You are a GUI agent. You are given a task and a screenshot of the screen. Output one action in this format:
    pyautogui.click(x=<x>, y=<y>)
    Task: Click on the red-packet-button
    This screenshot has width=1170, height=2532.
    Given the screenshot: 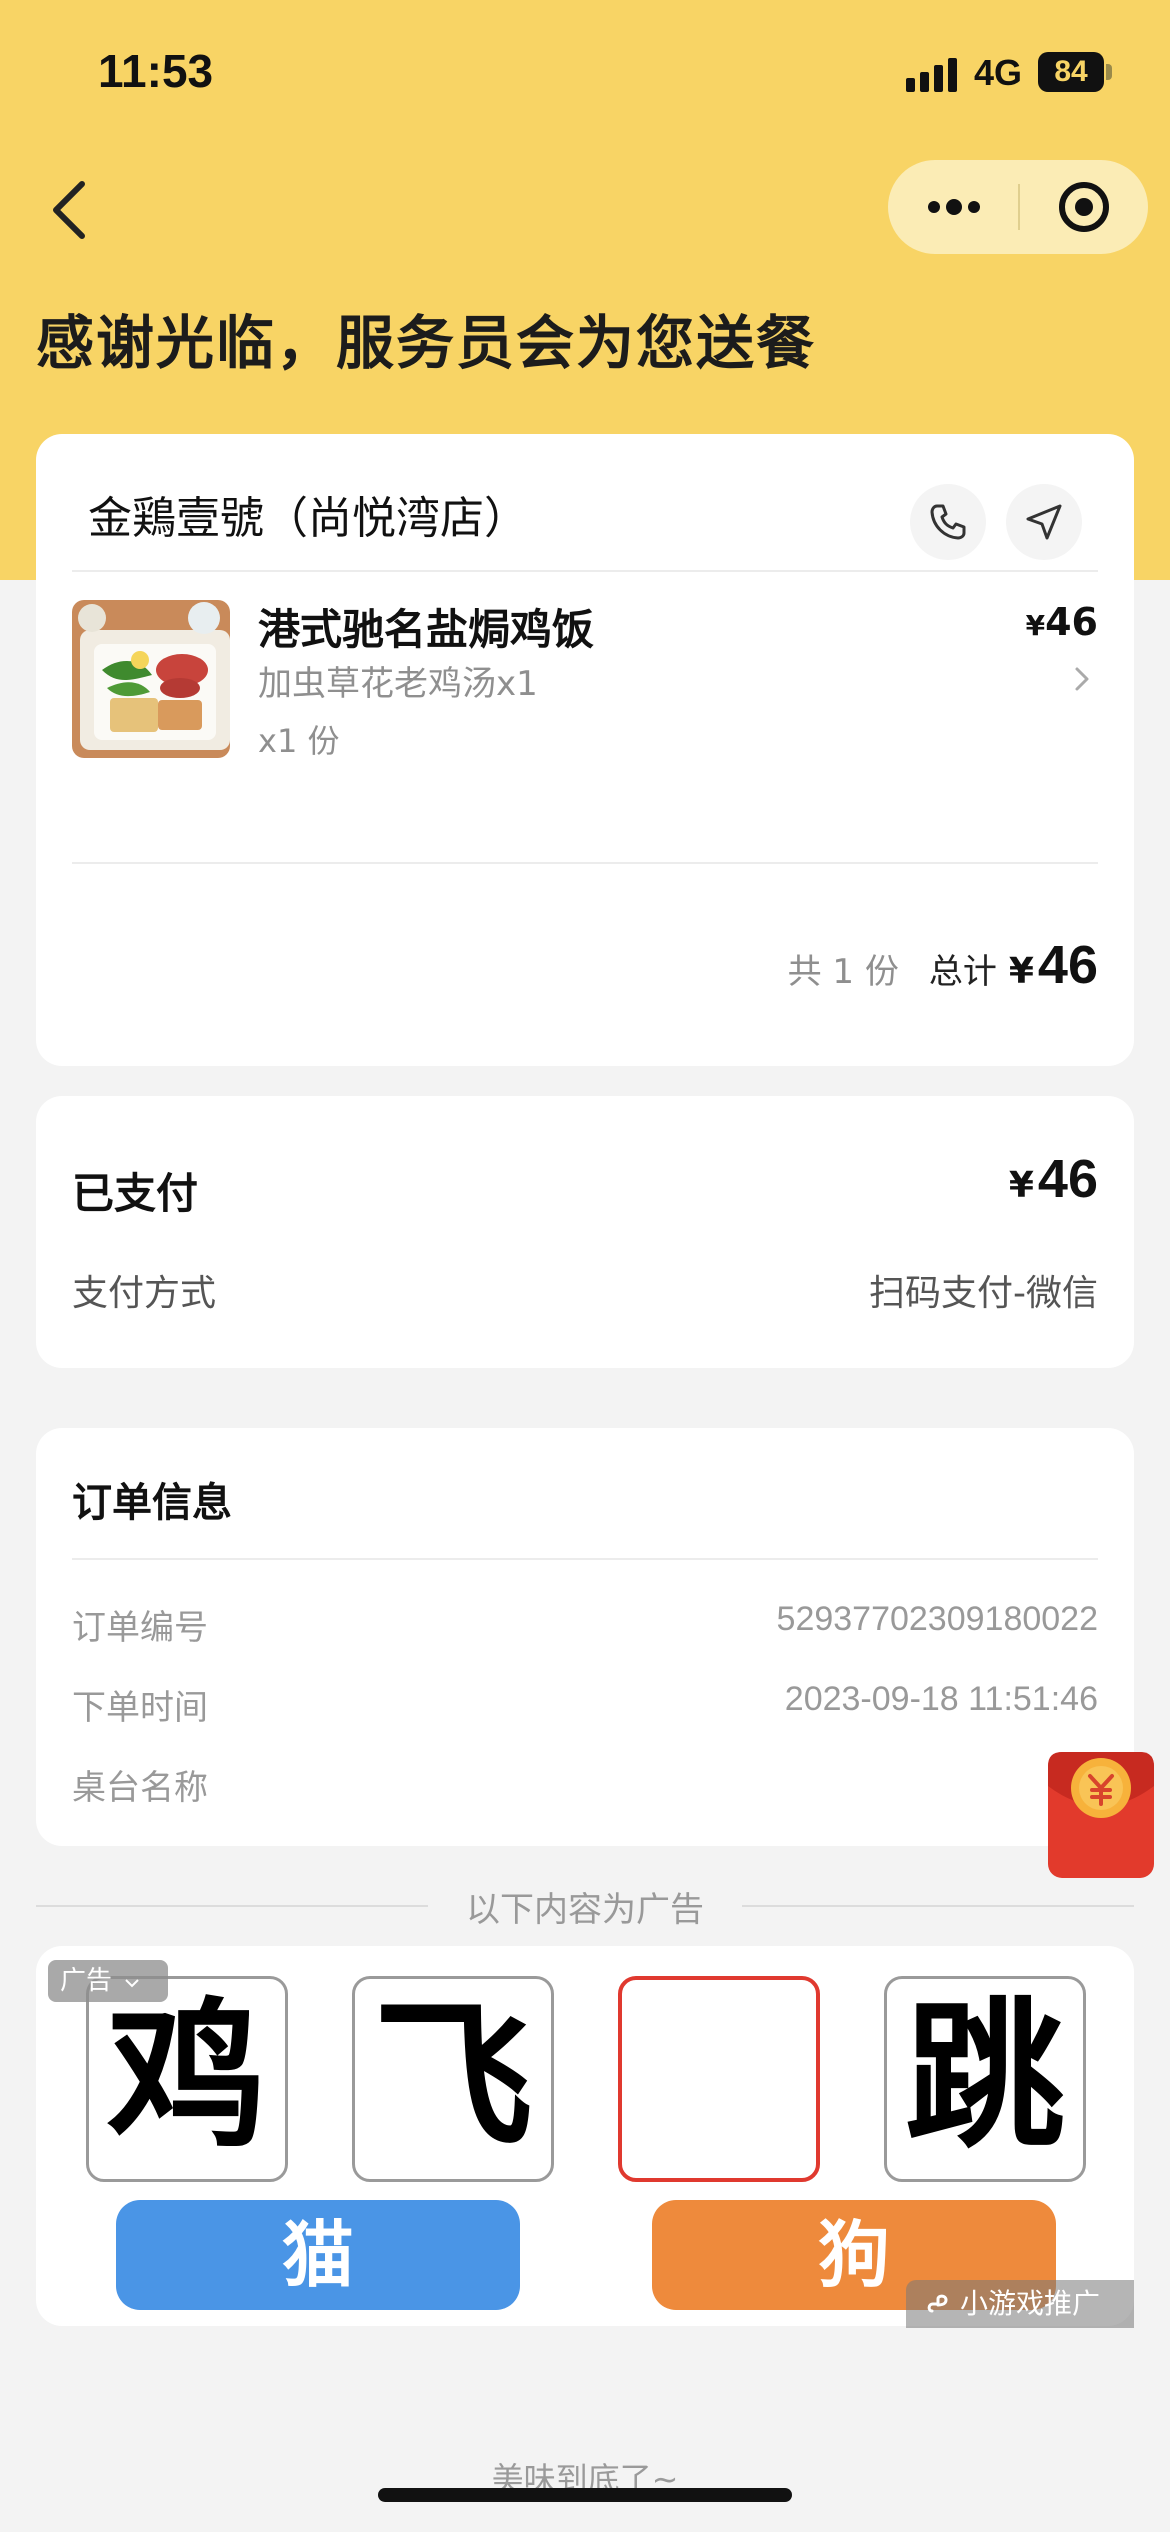 What is the action you would take?
    pyautogui.click(x=1101, y=1813)
    